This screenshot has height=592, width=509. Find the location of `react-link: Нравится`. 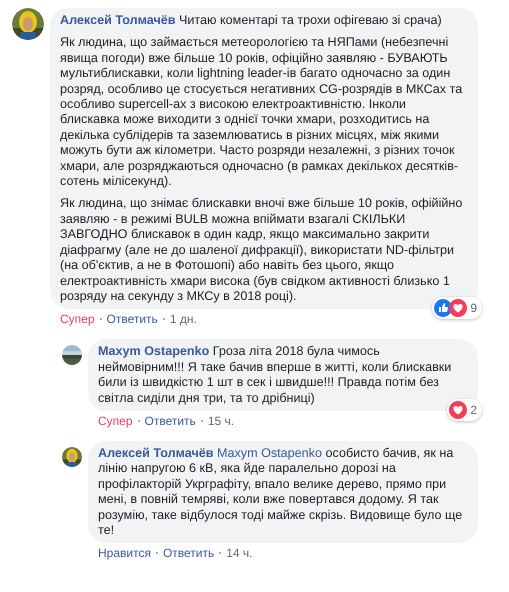

react-link: Нравится is located at coordinates (124, 553).